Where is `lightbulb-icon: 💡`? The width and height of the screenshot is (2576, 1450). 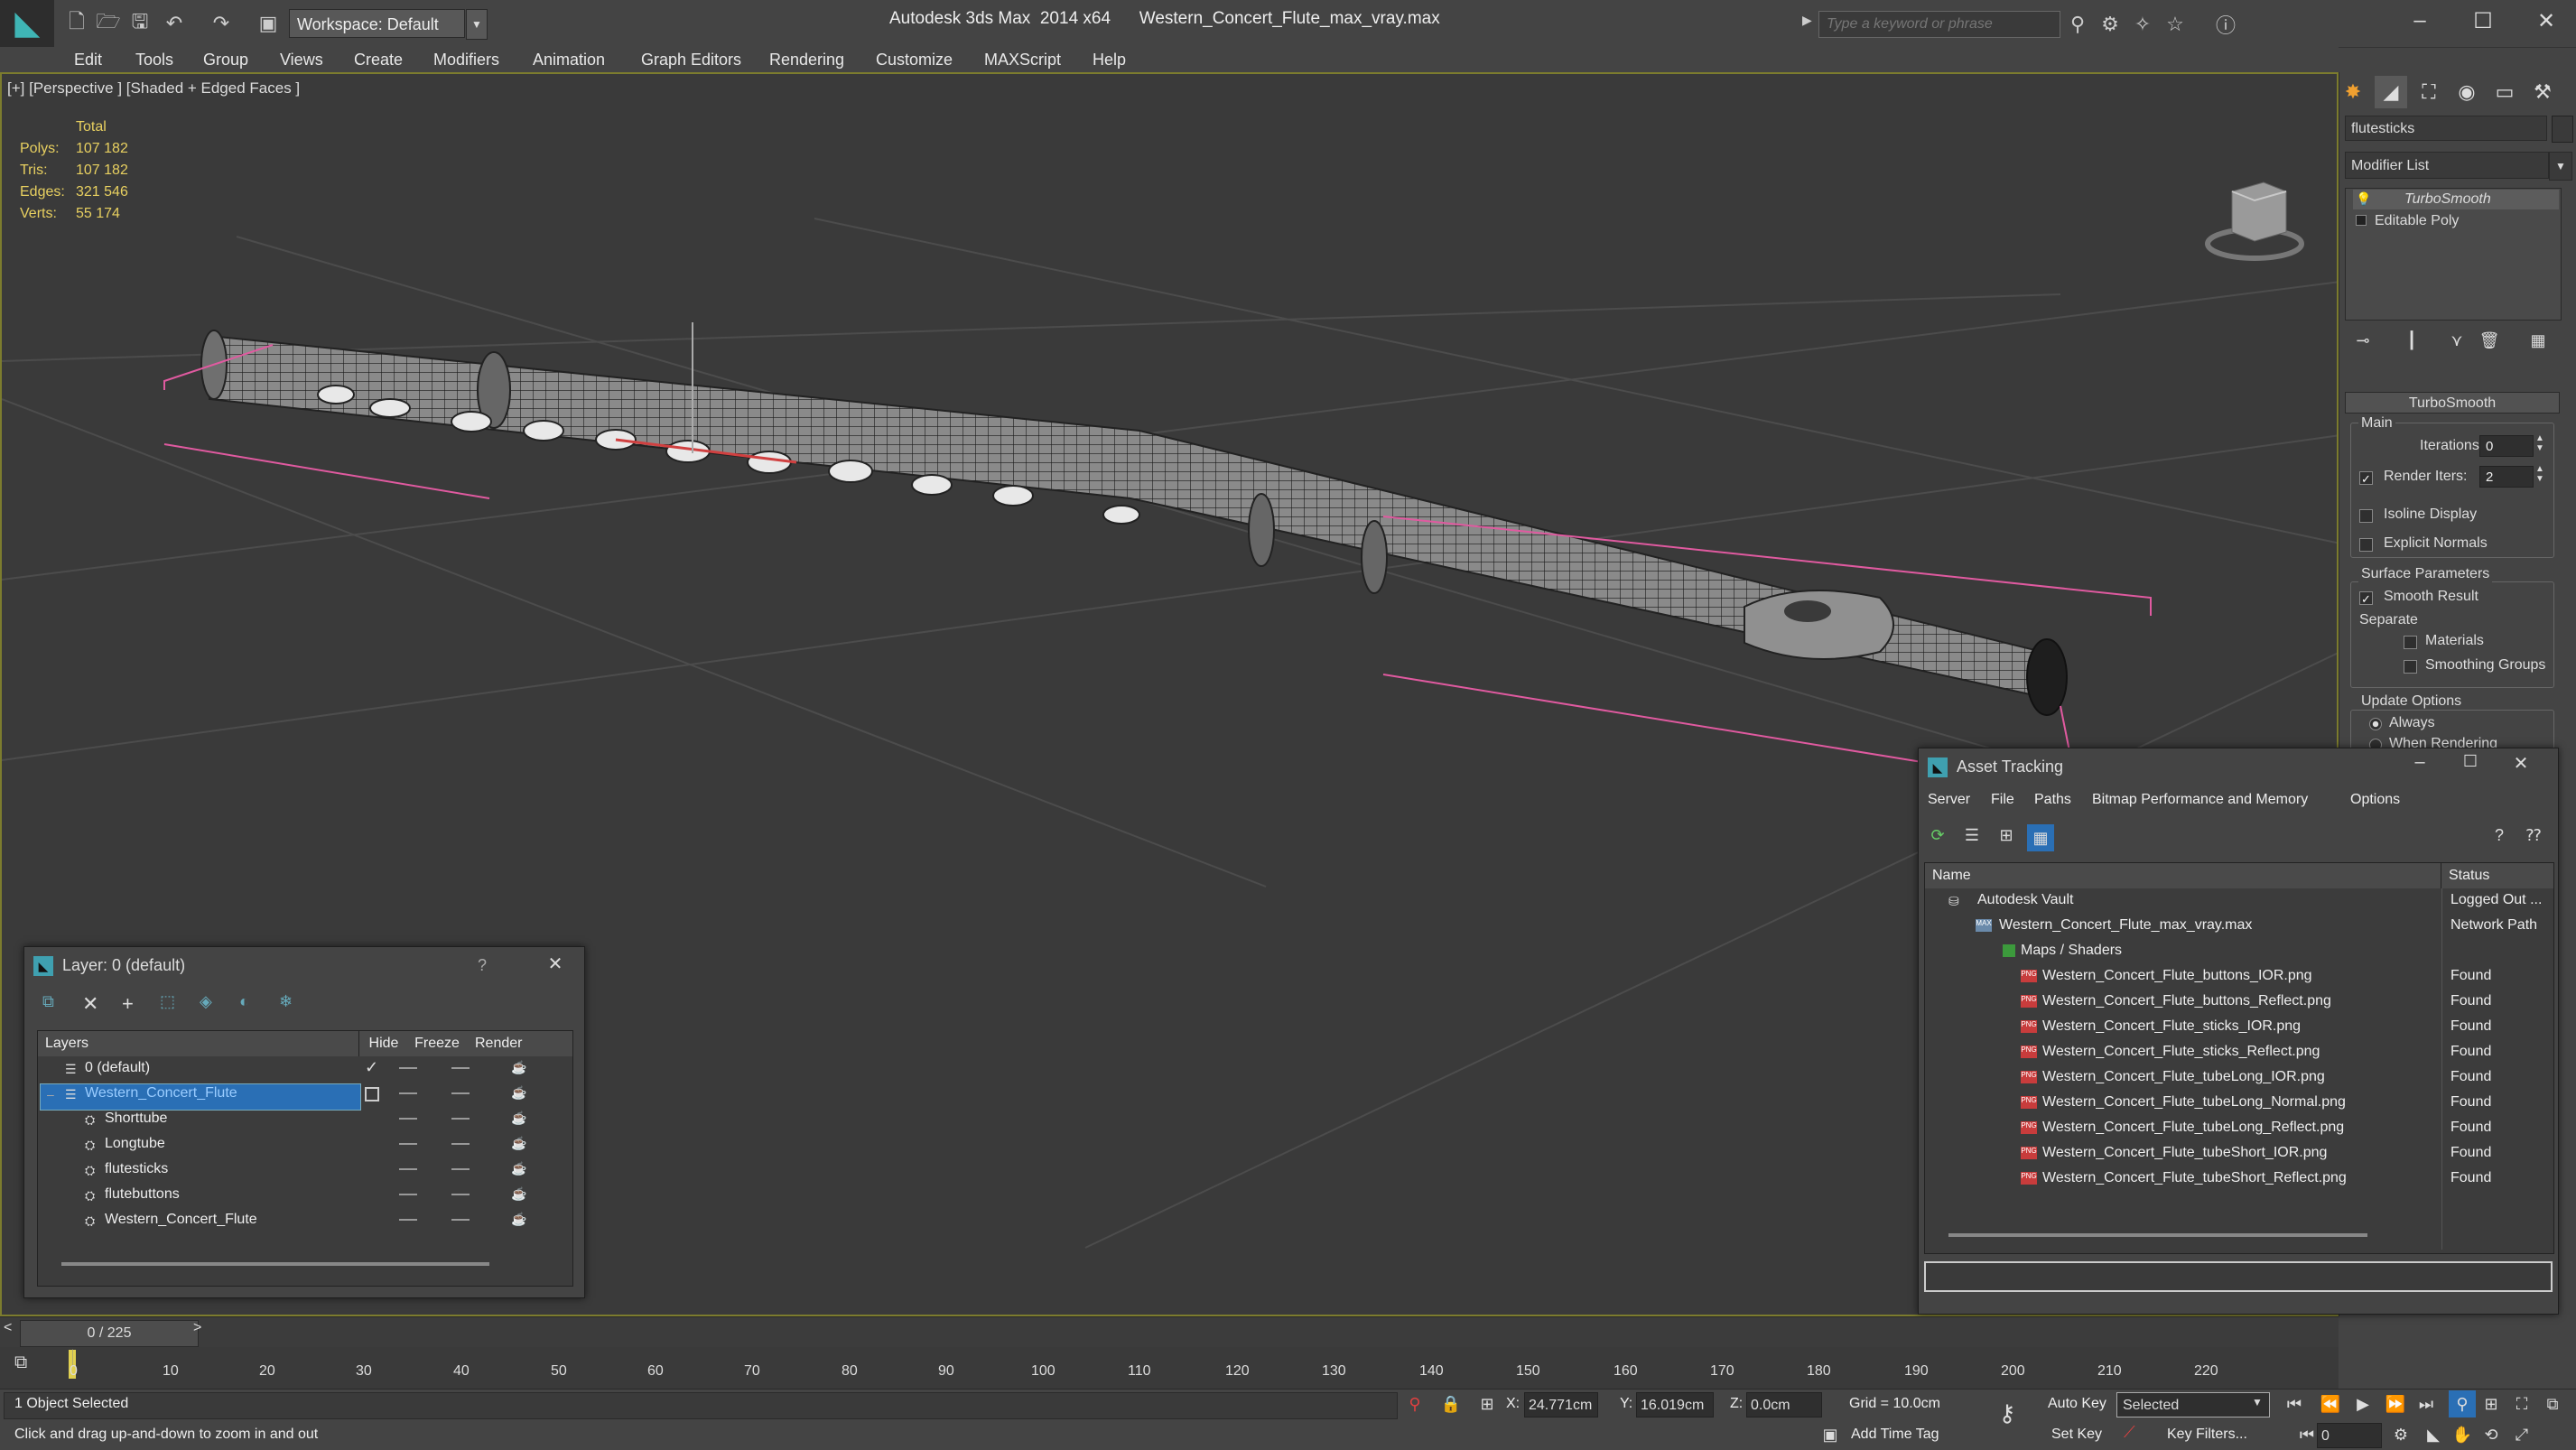
lightbulb-icon: 💡 is located at coordinates (2363, 199).